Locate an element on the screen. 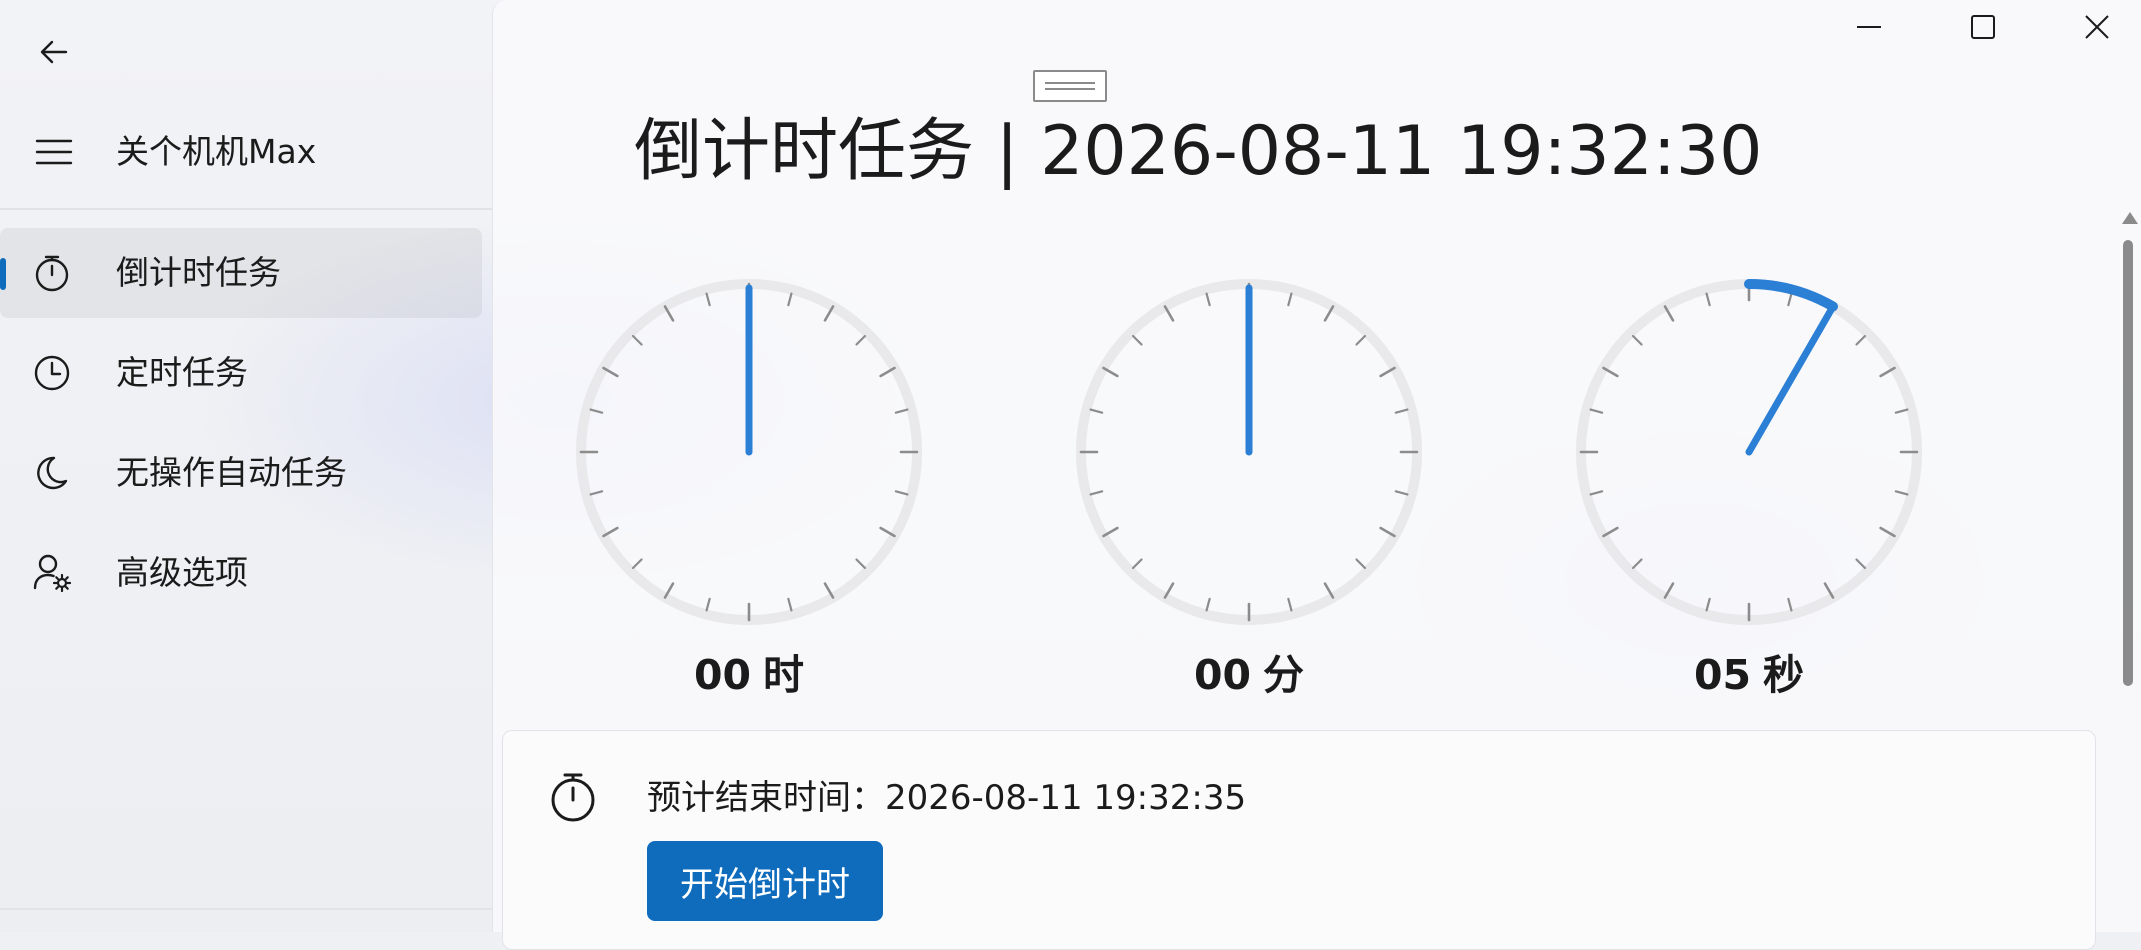 This screenshot has width=2141, height=950. hamburger-icon is located at coordinates (54, 152).